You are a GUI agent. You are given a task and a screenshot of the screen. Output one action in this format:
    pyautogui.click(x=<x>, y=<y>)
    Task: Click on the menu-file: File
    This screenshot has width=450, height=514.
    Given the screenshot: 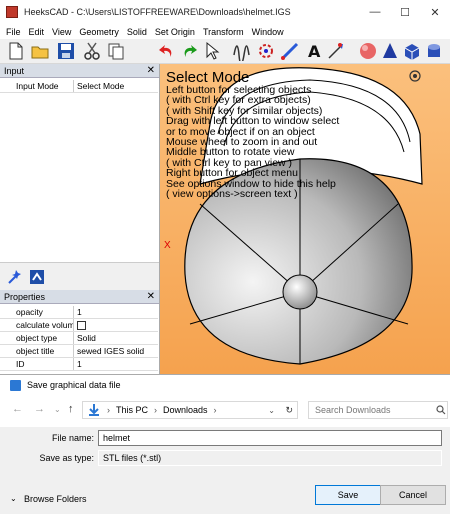 What is the action you would take?
    pyautogui.click(x=13, y=32)
    